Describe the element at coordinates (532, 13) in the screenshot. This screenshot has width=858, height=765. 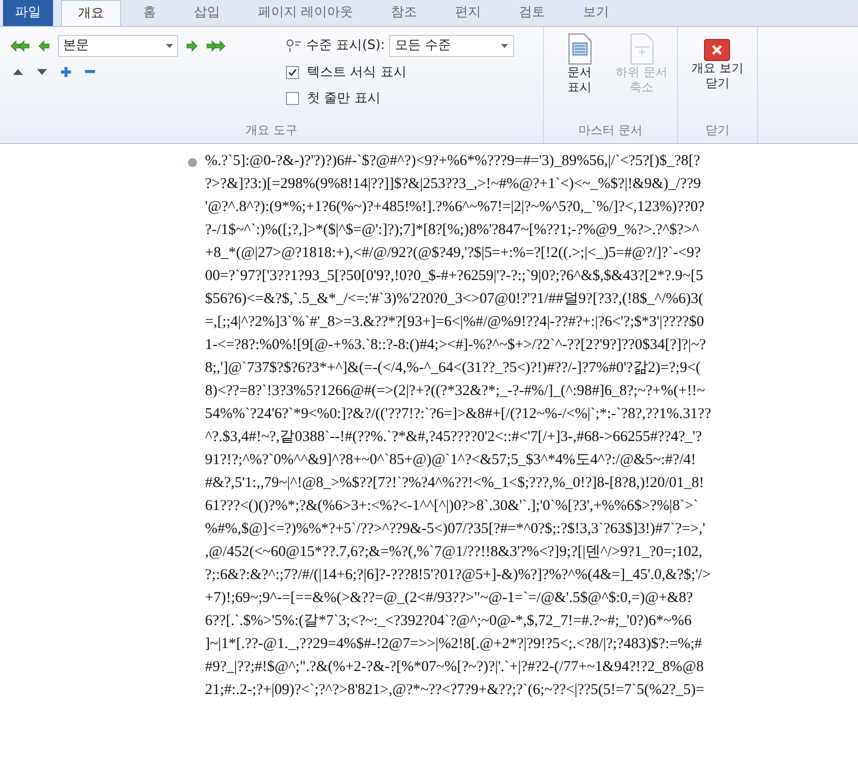
I see `ribbon-tab: 검토` at that location.